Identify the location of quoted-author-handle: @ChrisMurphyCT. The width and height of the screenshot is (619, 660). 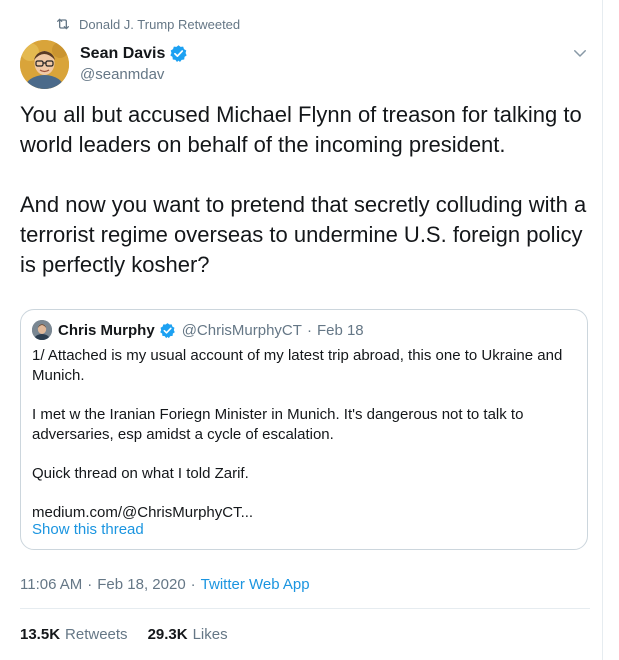
(241, 330).